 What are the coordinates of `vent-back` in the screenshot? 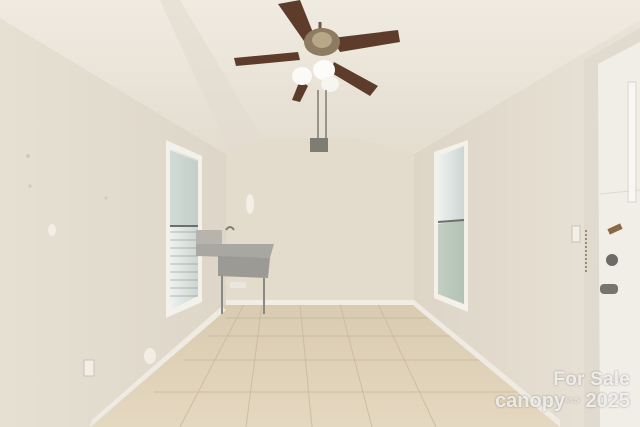 It's located at (319, 145).